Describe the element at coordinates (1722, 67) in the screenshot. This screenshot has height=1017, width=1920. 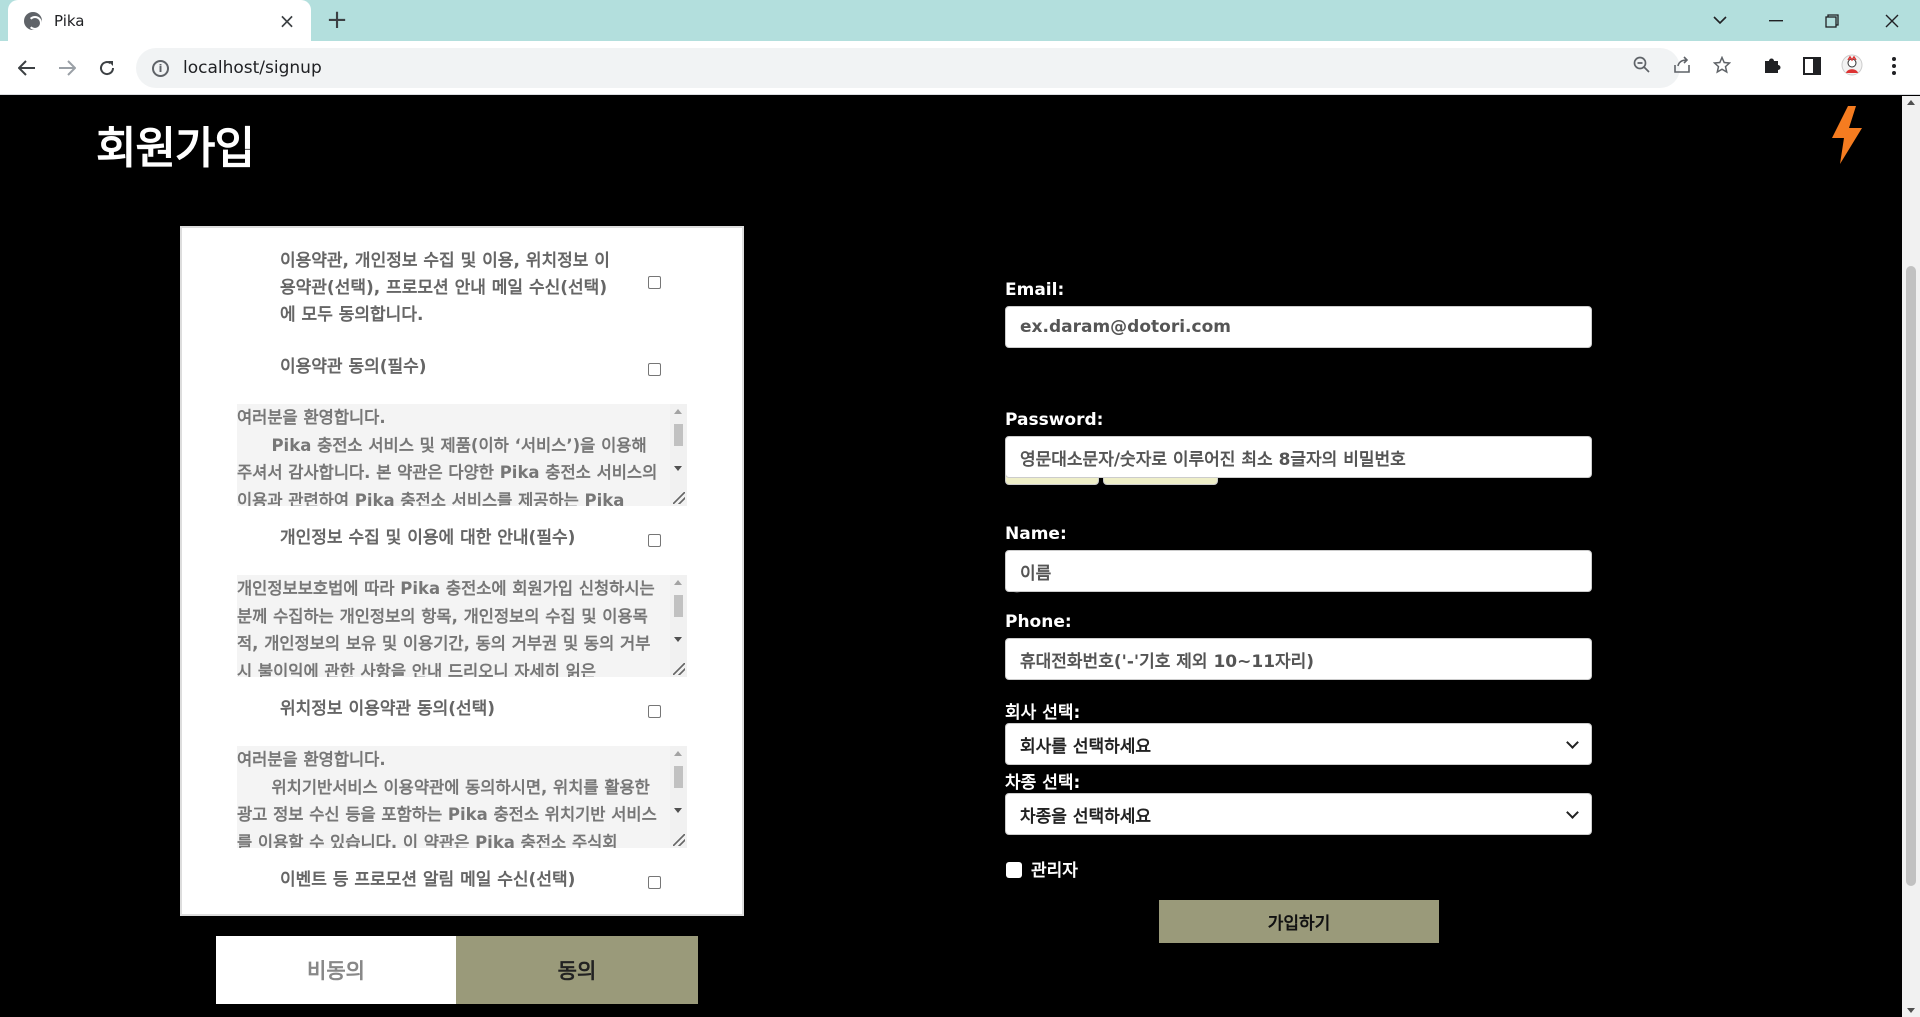
I see `star-icon` at that location.